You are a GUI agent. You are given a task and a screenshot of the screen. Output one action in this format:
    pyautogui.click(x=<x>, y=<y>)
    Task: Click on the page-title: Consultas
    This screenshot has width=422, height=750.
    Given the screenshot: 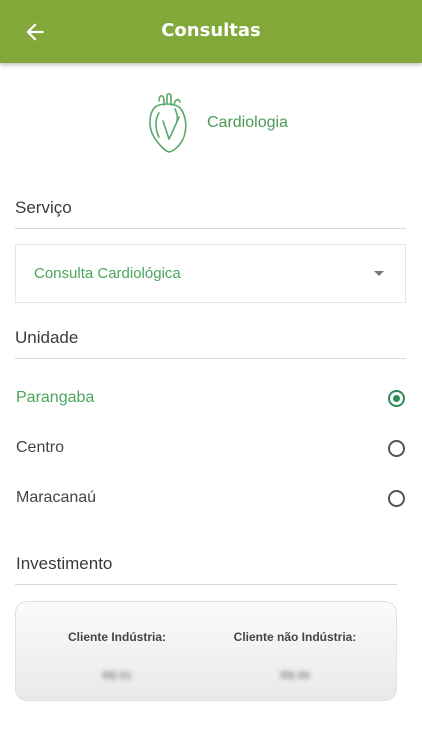 What is the action you would take?
    pyautogui.click(x=211, y=30)
    